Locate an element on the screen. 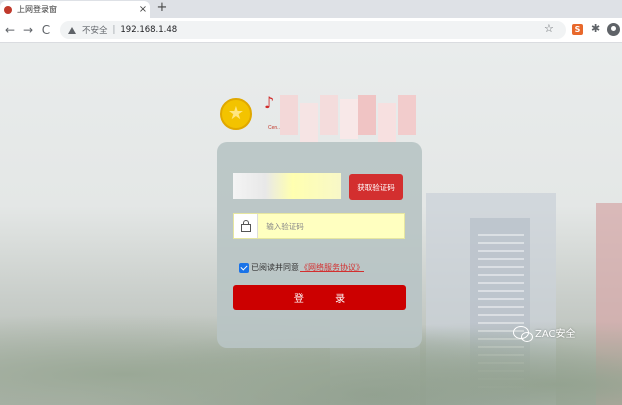 This screenshot has width=622, height=405. bookmark-star-icon: ☆ is located at coordinates (549, 28).